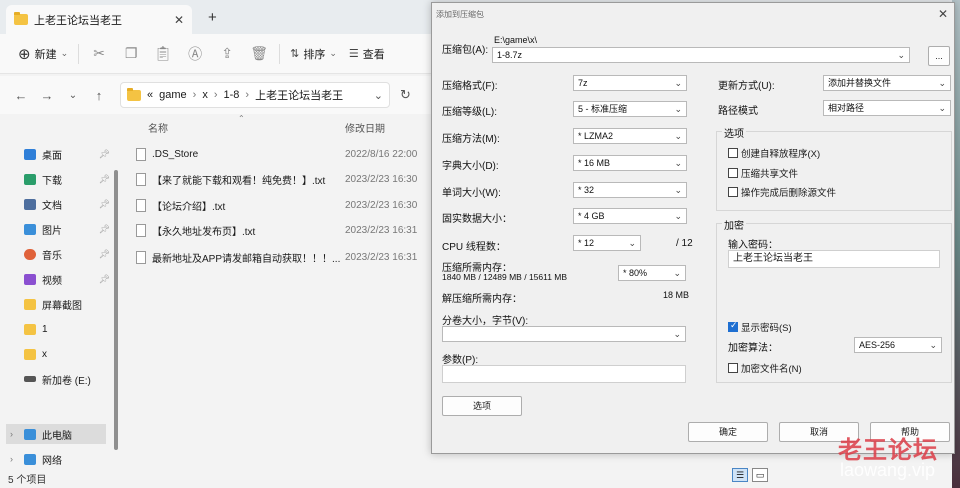 Image resolution: width=960 pixels, height=488 pixels. I want to click on encrypt-filenames-checkbox: 加密文件名(N), so click(765, 368).